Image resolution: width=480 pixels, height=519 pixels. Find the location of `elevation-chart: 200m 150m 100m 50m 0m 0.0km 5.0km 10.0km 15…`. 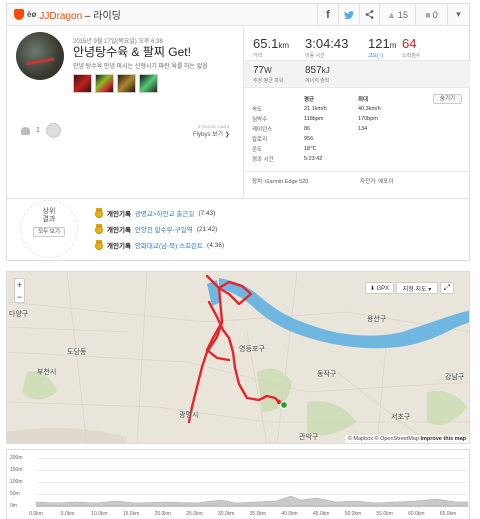

elevation-chart: 200m 150m 100m 50m 0m 0.0km 5.0km 10.0km 15… is located at coordinates (238, 484).